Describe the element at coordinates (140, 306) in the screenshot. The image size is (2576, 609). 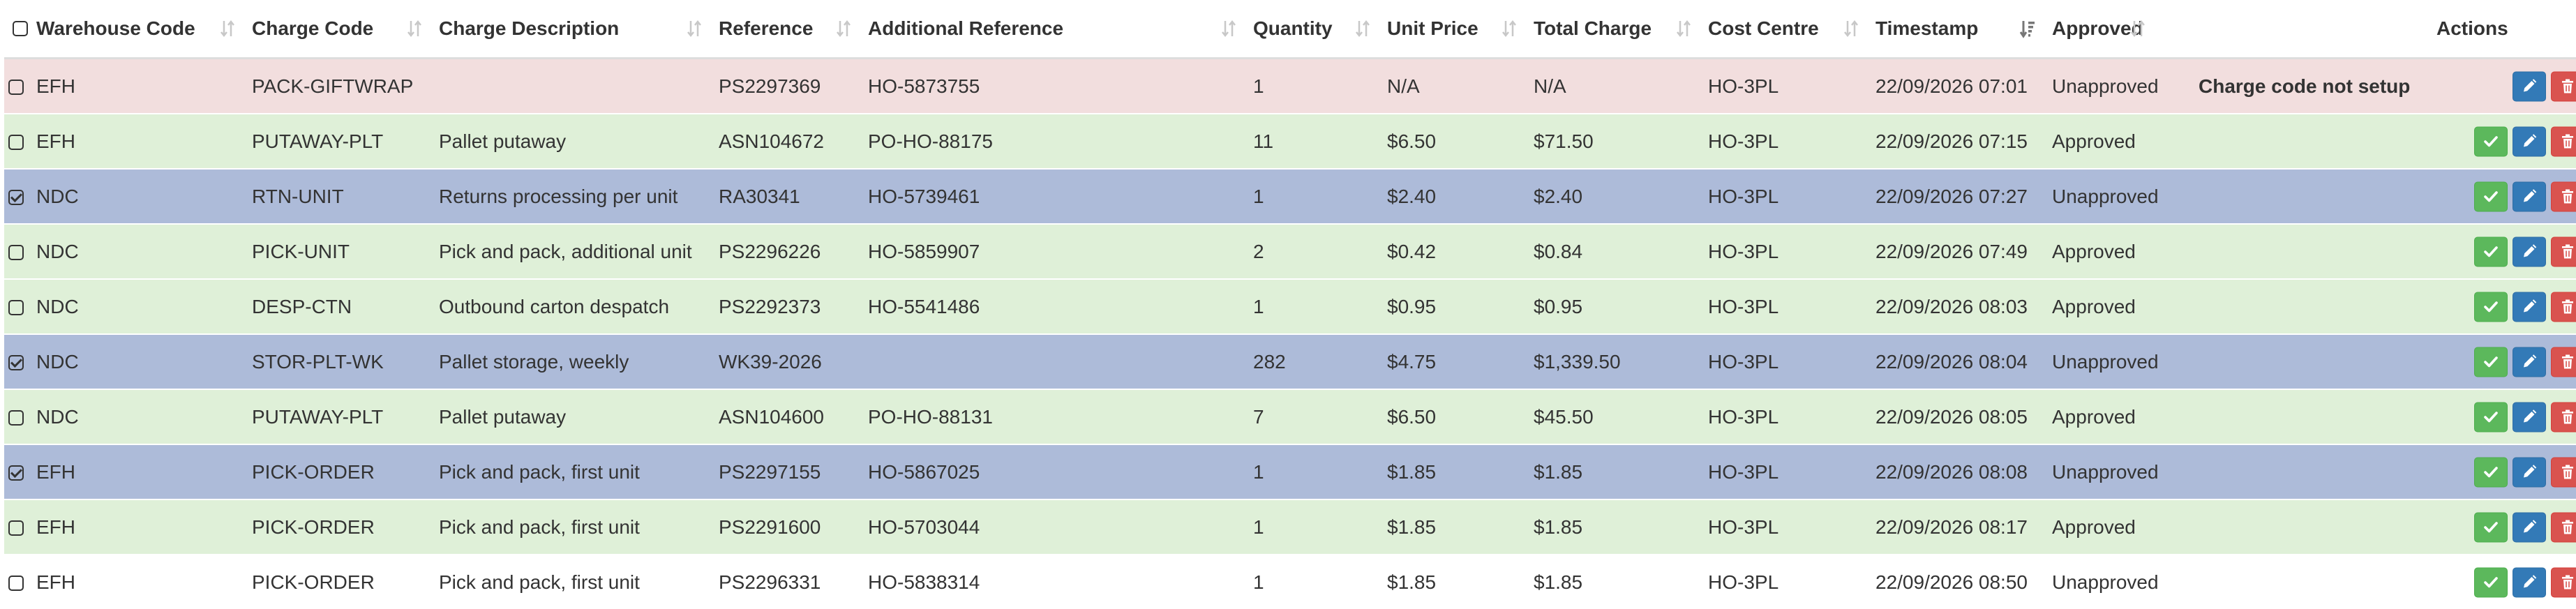
I see `warehouse-code-cell: NDC` at that location.